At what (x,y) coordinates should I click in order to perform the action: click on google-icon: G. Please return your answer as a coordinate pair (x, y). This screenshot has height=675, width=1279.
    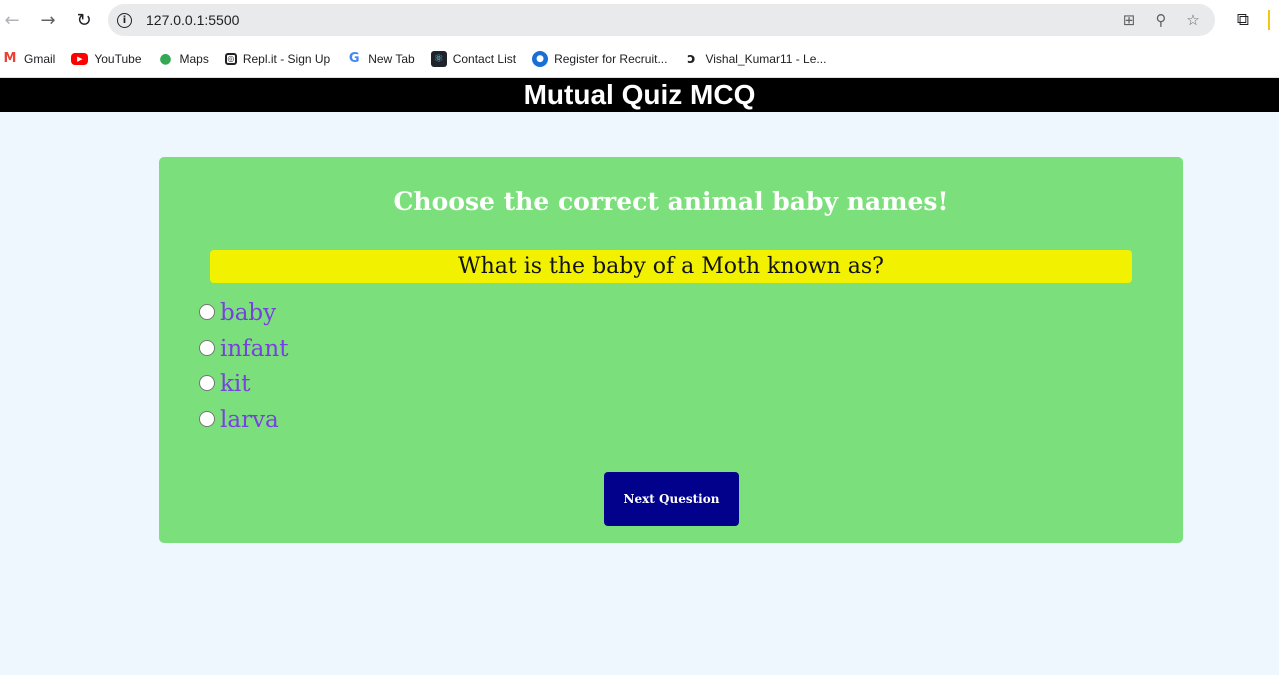
    Looking at the image, I should click on (354, 58).